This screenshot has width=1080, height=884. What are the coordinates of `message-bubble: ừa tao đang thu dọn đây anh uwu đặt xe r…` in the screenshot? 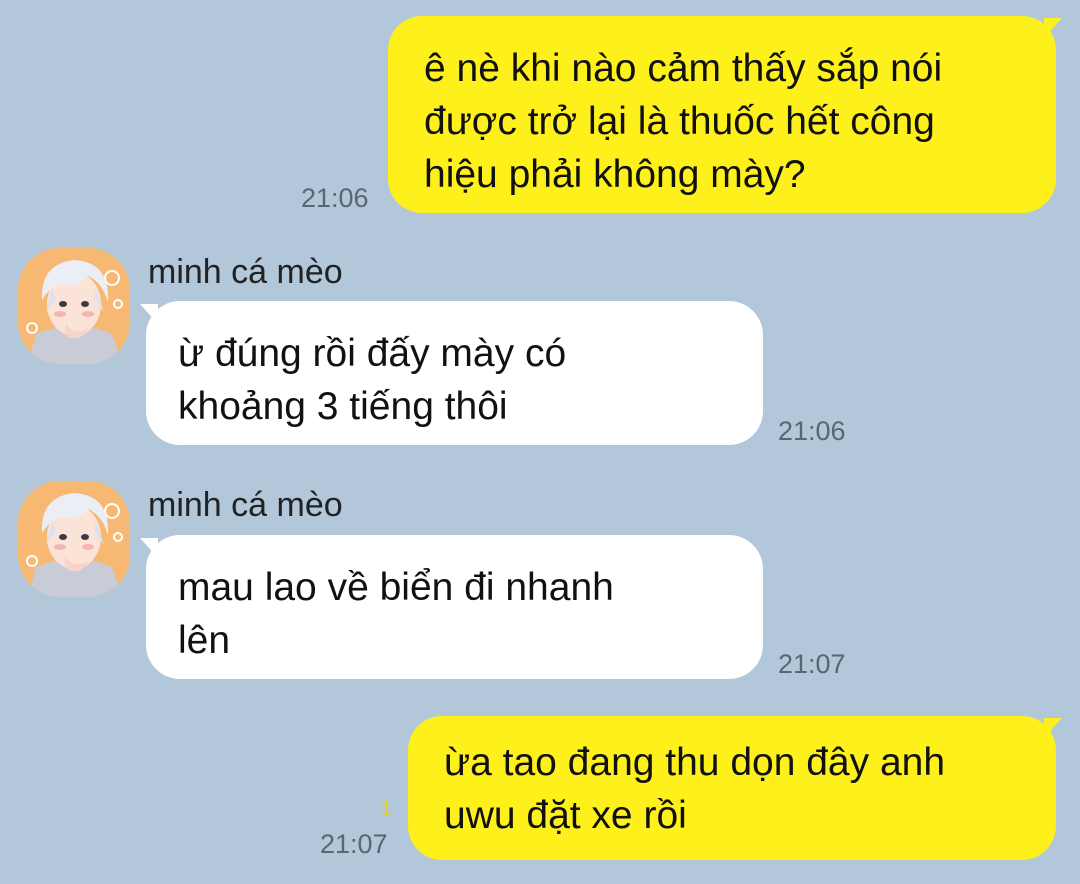 It's located at (732, 788).